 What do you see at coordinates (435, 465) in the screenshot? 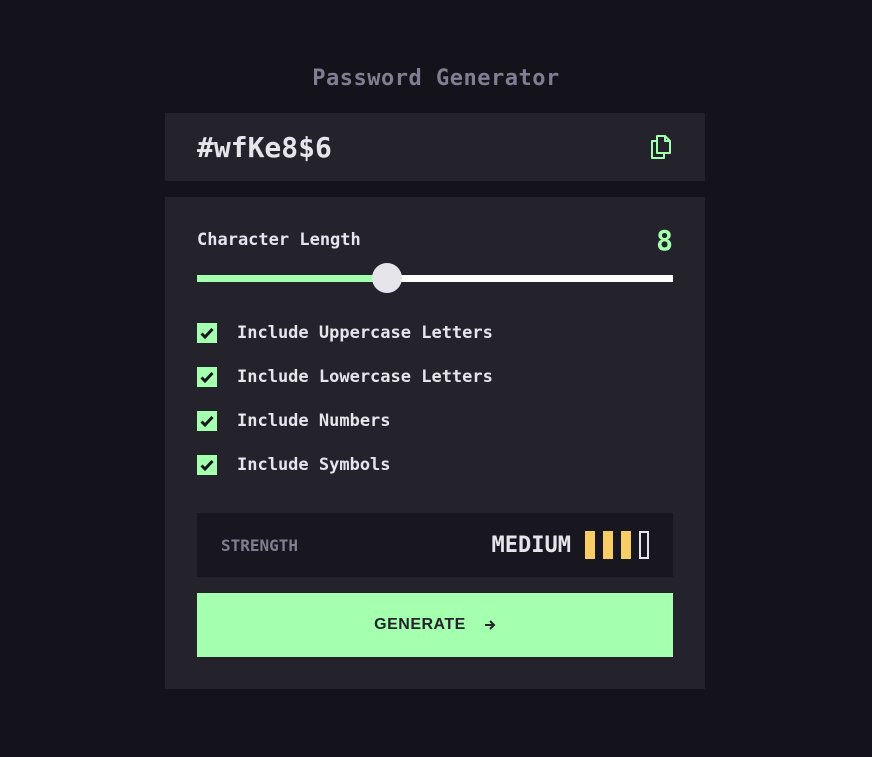
I see `option-row: Include Symbols` at bounding box center [435, 465].